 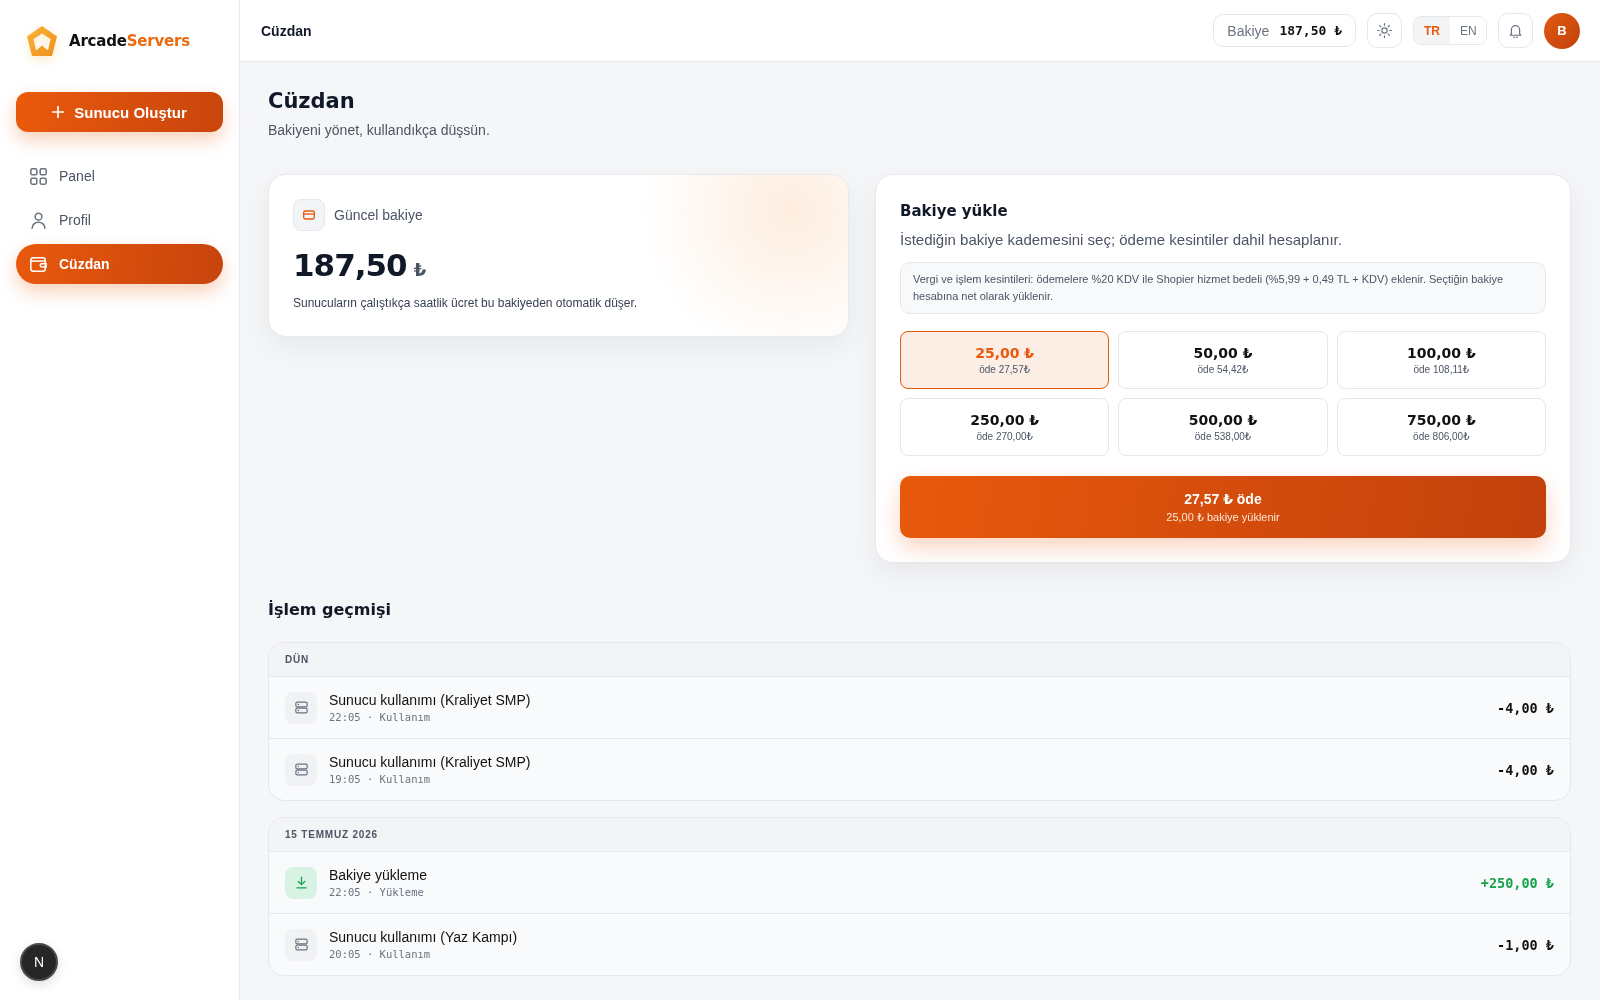 What do you see at coordinates (377, 892) in the screenshot?
I see `transaction-meta: 22:05 · Yükleme` at bounding box center [377, 892].